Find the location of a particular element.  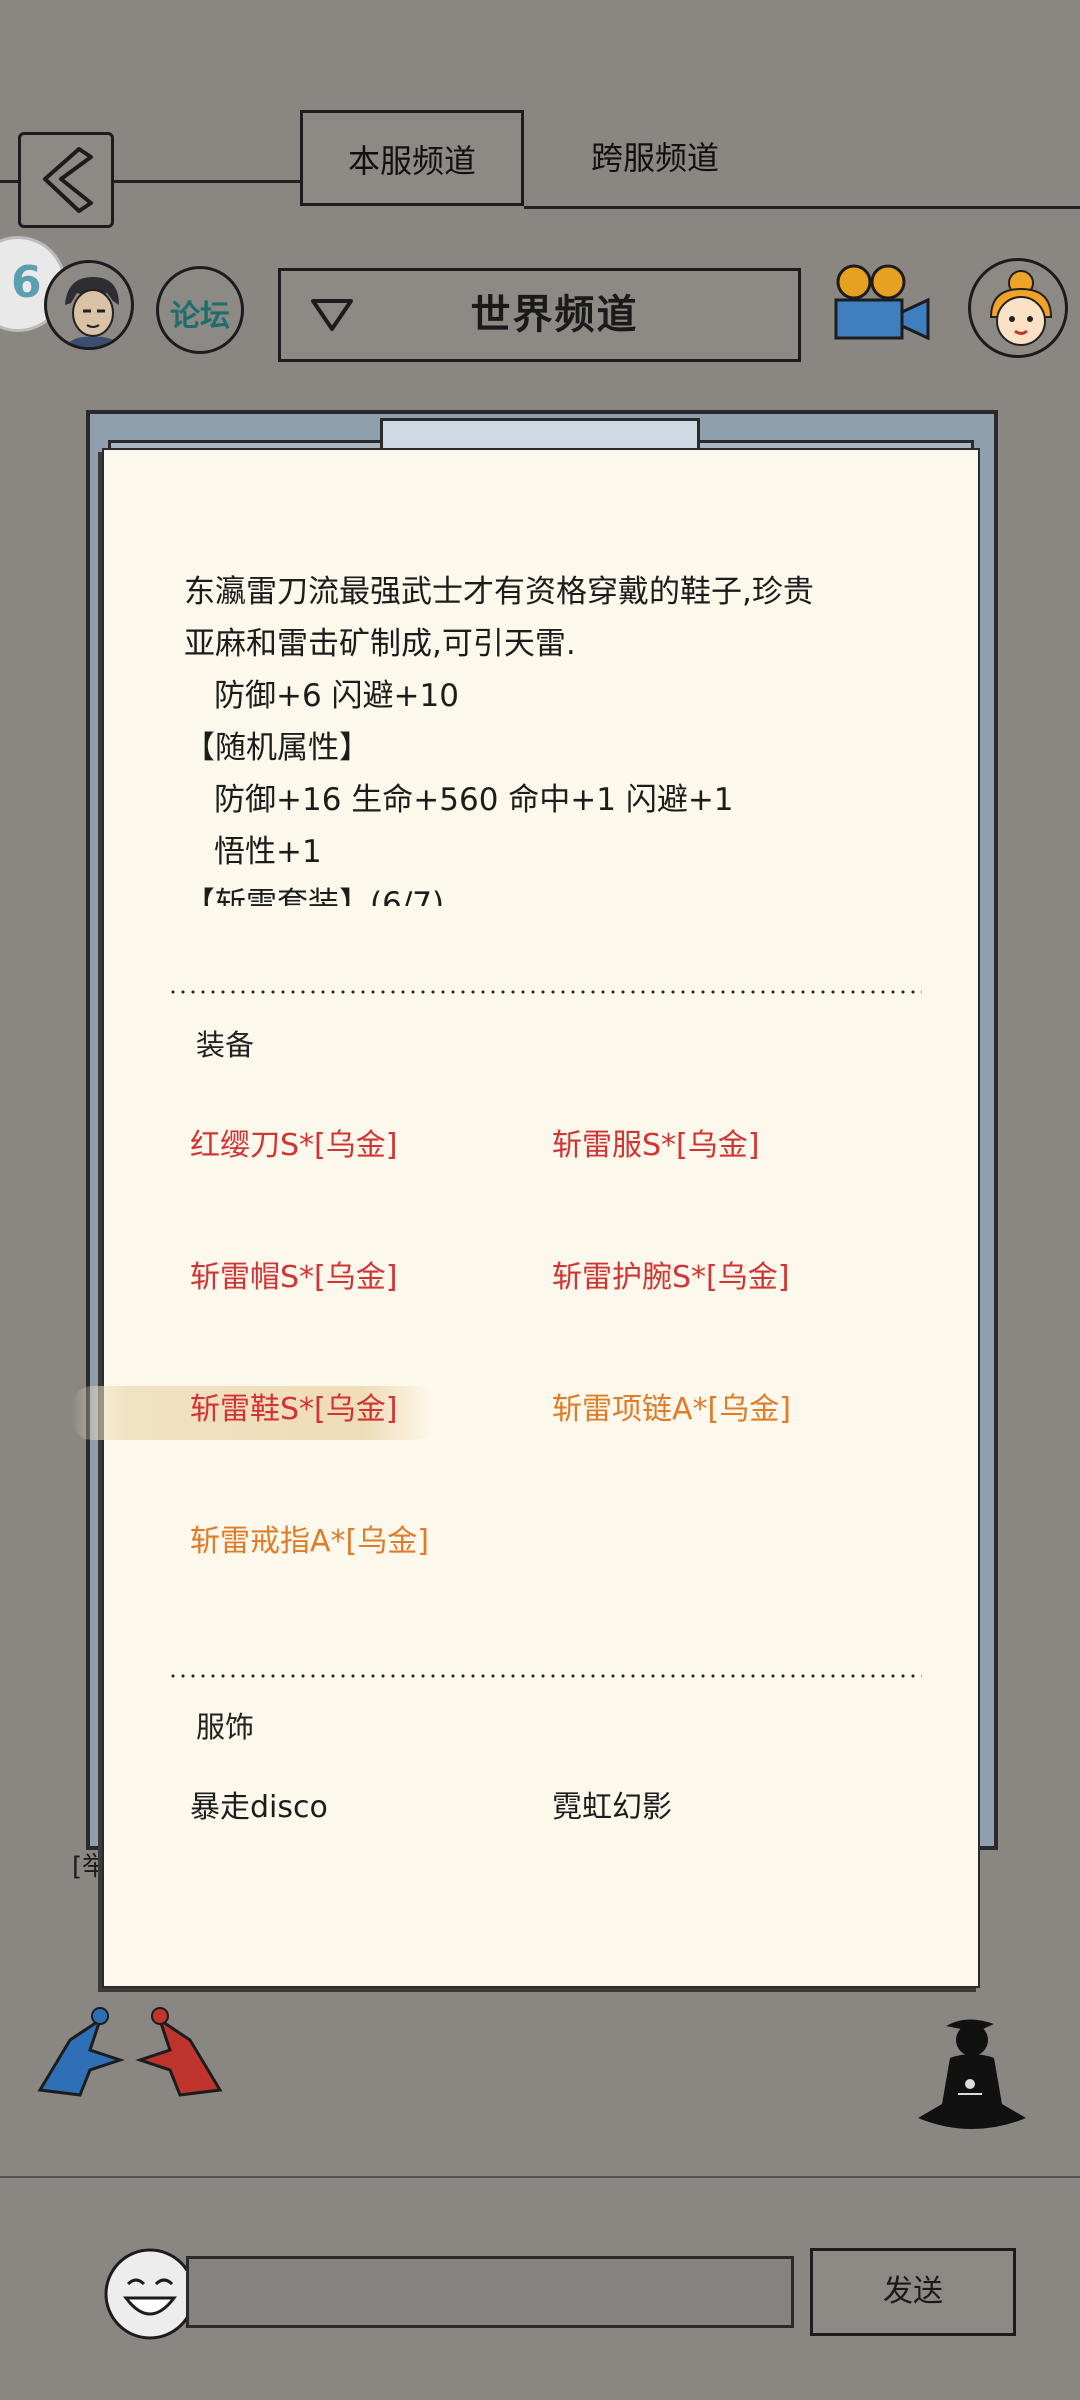

pvp-battle-button is located at coordinates (130, 2050).